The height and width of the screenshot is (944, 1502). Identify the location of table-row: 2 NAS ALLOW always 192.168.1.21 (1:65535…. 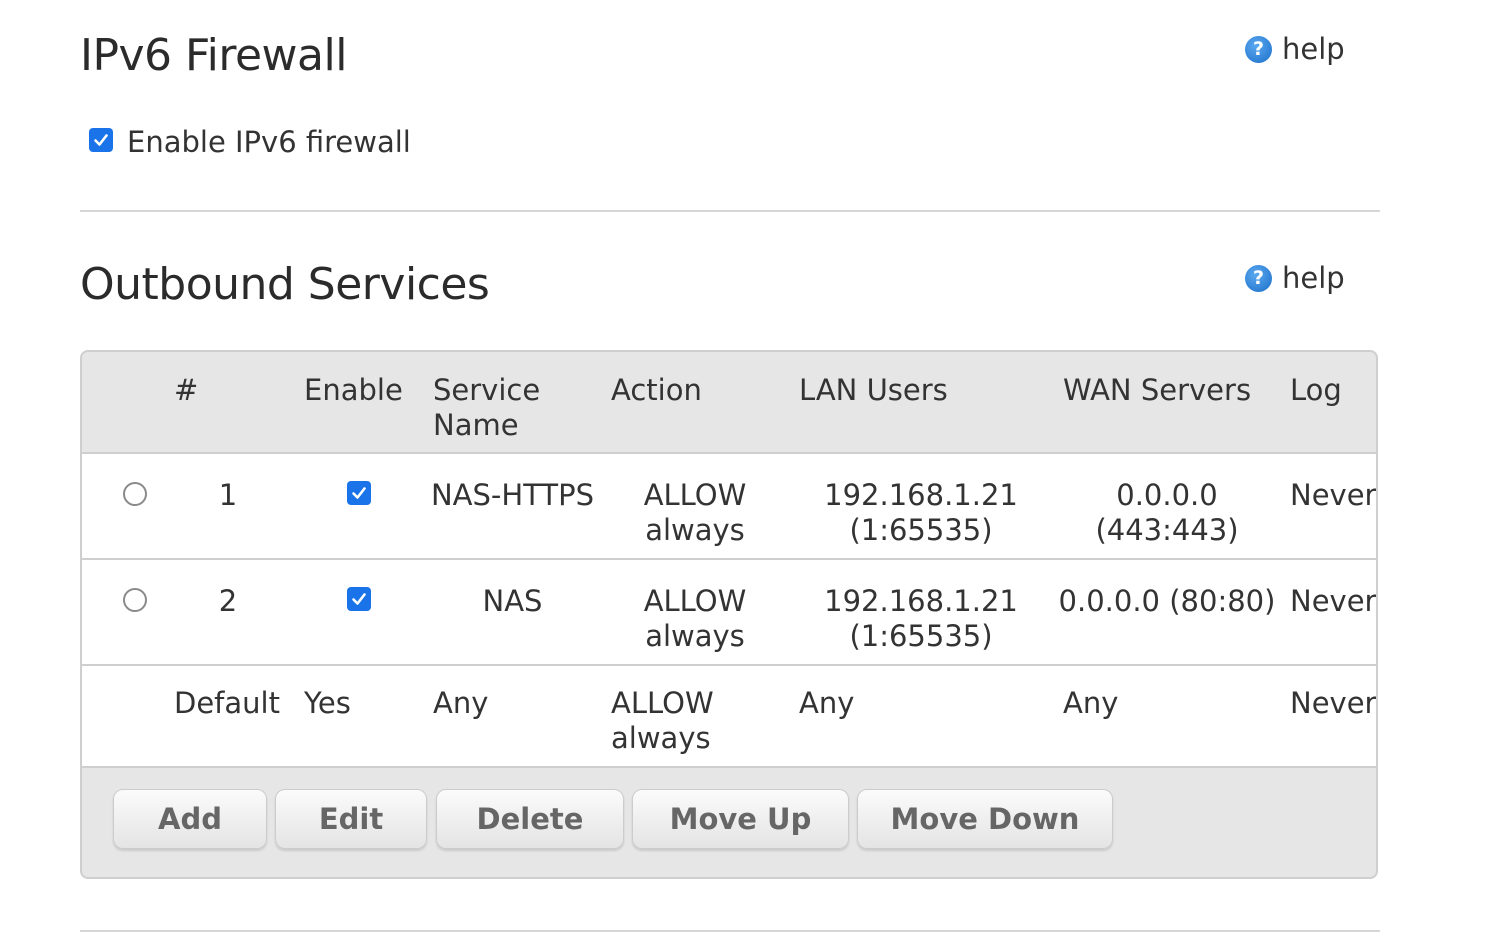
(729, 612).